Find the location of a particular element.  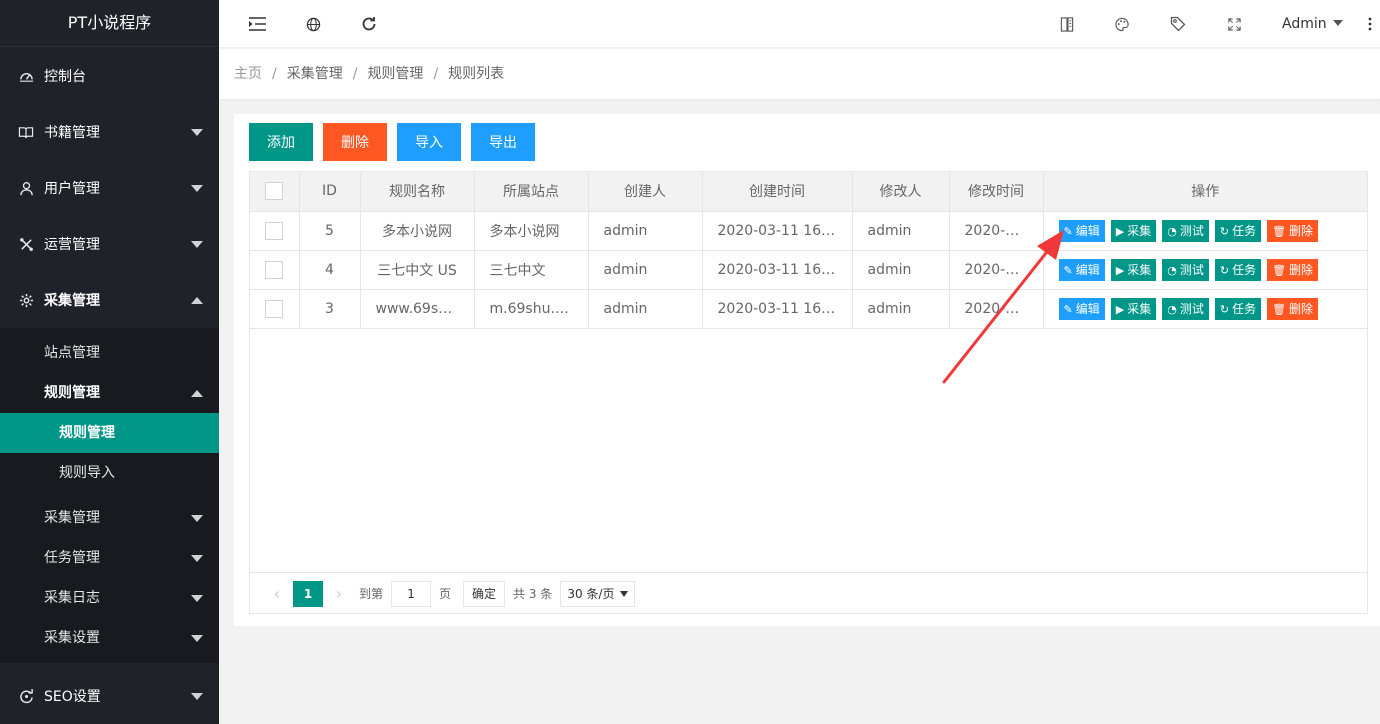

sidebar-item-collect: 采集管理 is located at coordinates (109, 300).